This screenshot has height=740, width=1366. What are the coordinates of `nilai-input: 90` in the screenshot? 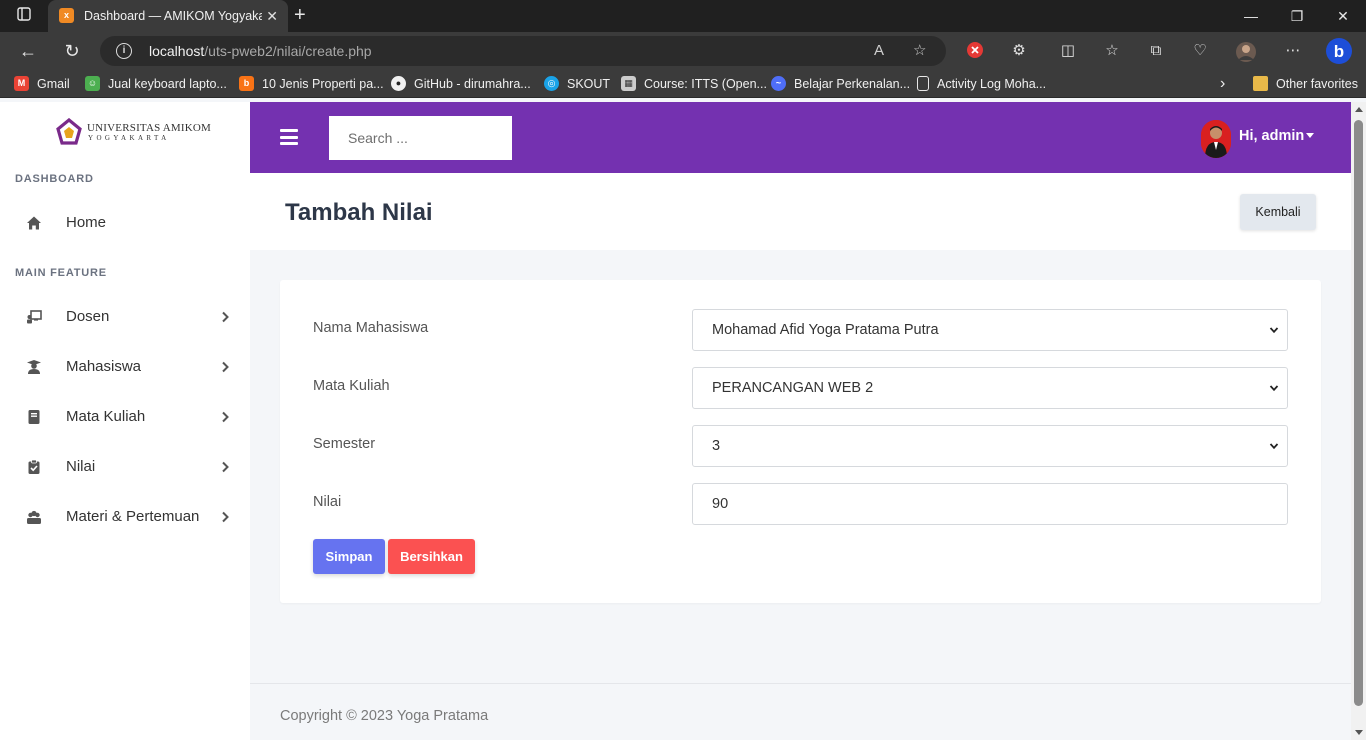 It's located at (990, 504).